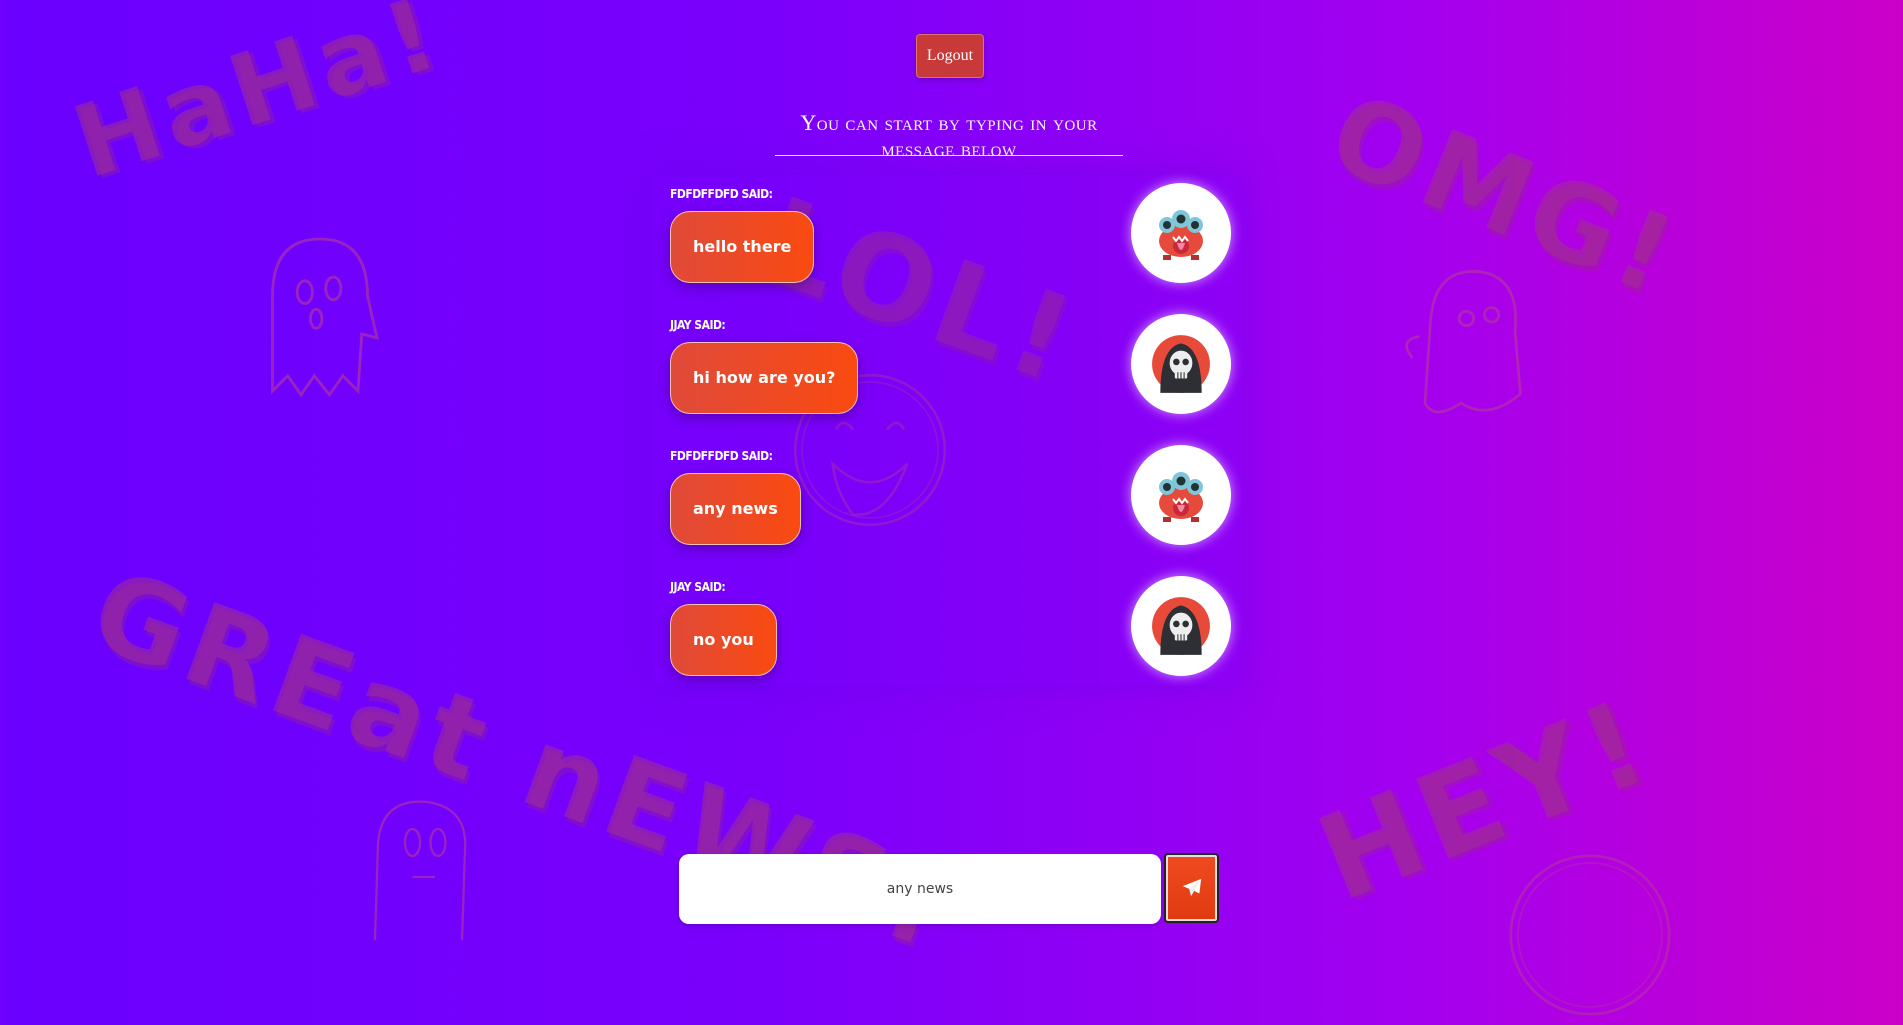 This screenshot has height=1025, width=1903. What do you see at coordinates (764, 378) in the screenshot?
I see `message-bubble: hi how are you?` at bounding box center [764, 378].